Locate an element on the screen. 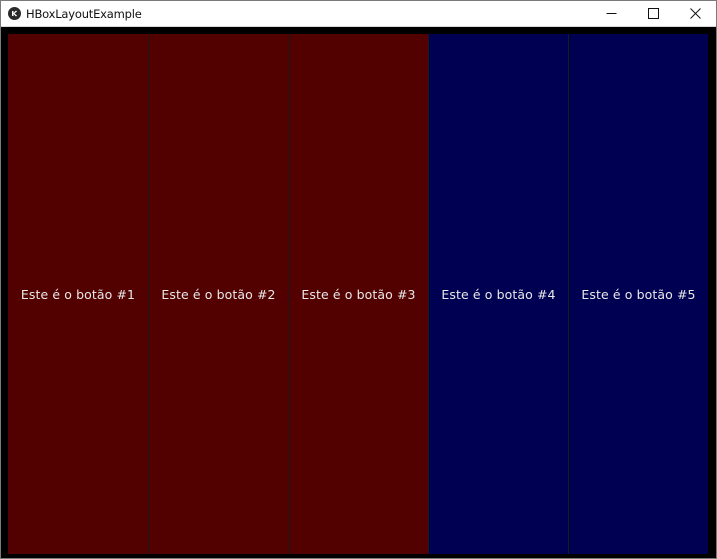 The width and height of the screenshot is (717, 559). button-1-label: Este é o botão #1 is located at coordinates (78, 294).